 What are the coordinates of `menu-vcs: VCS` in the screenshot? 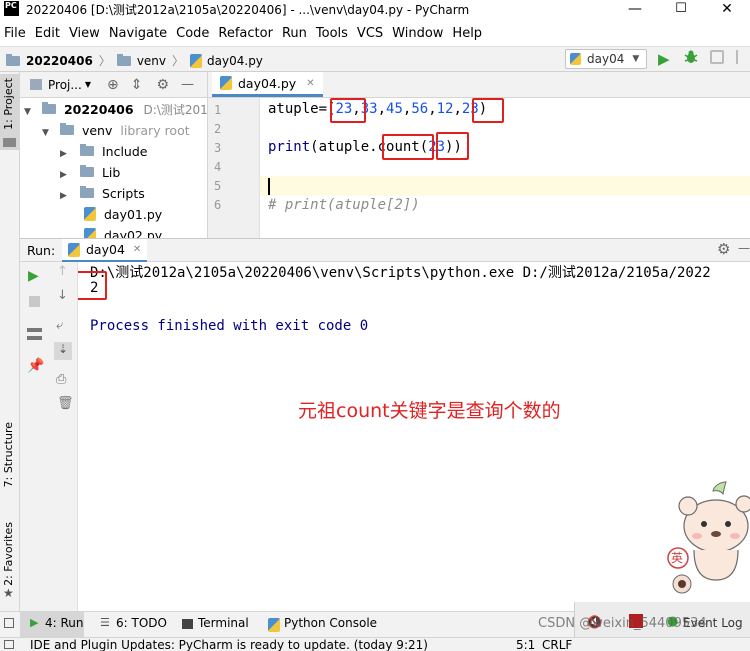 It's located at (370, 33).